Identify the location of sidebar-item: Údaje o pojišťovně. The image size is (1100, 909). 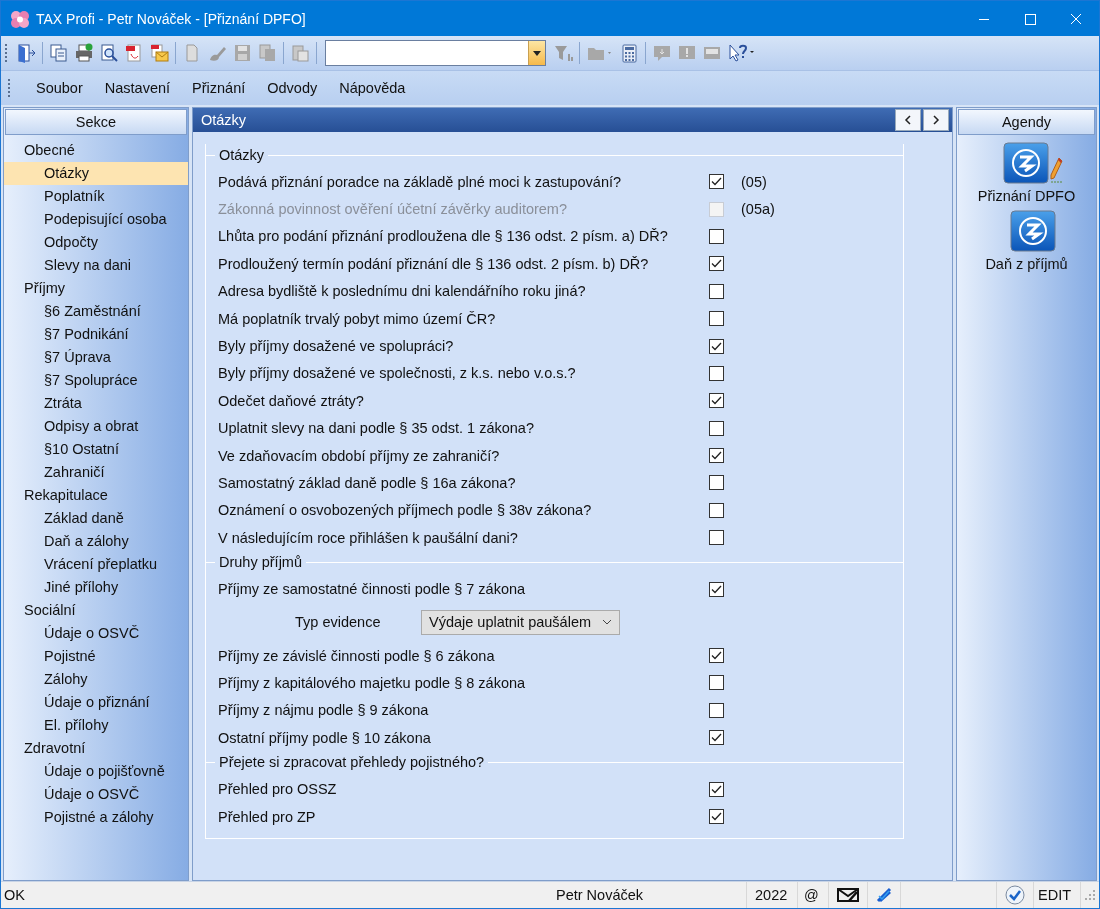
(96, 771).